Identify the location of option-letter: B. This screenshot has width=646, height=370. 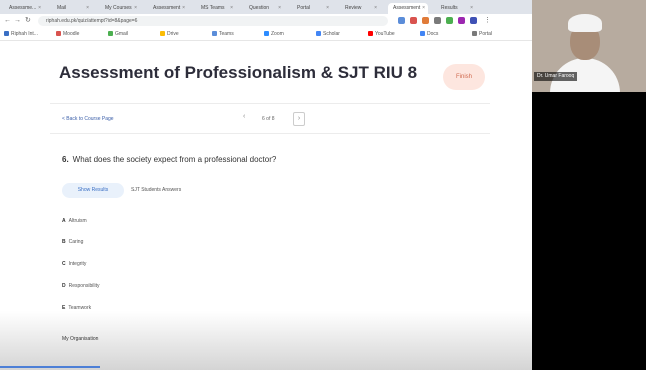
(64, 242).